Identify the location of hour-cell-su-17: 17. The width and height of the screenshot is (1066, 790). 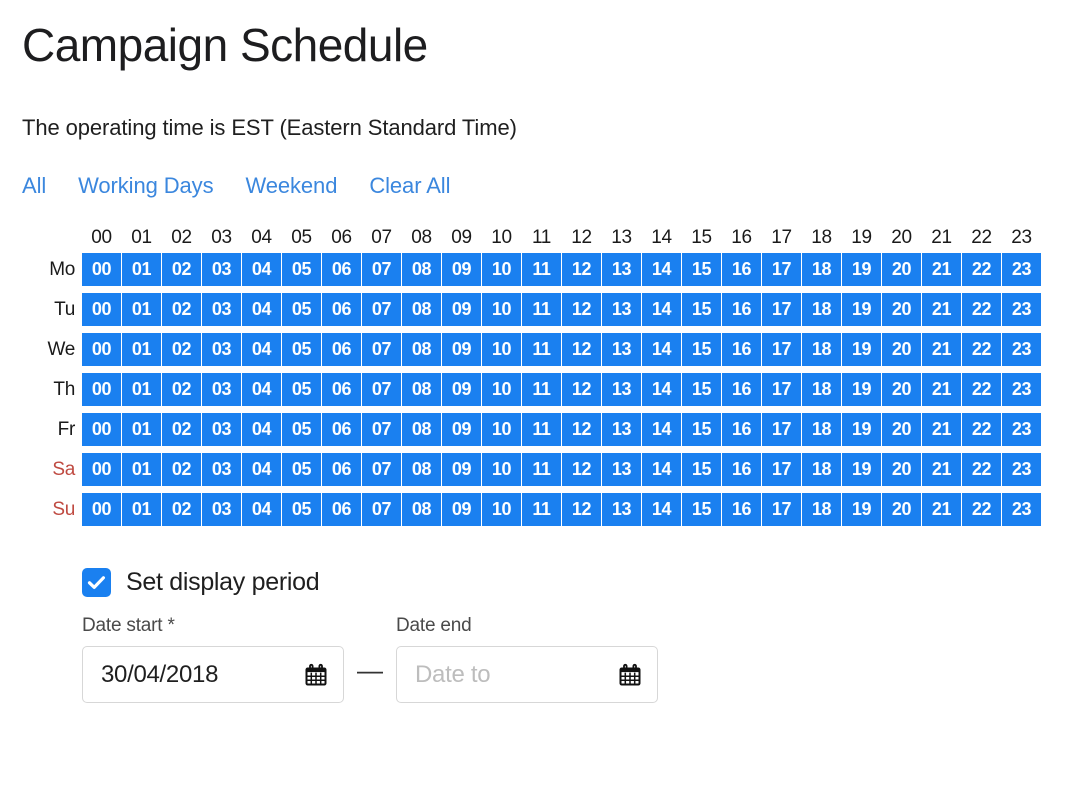
(781, 509).